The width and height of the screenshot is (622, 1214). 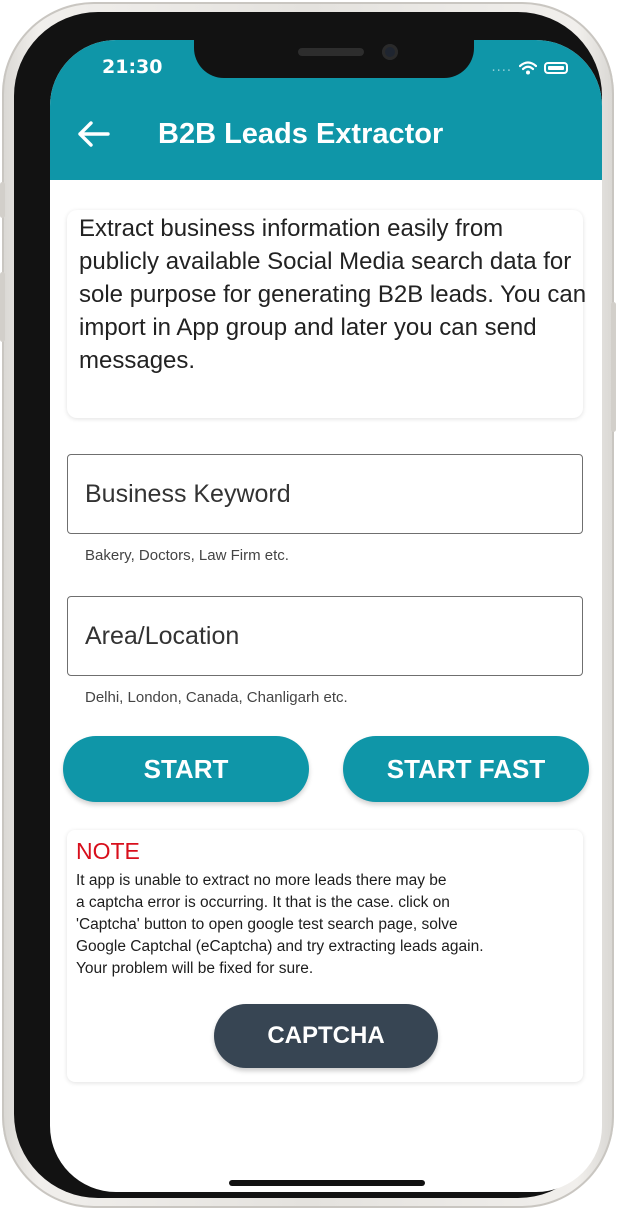 I want to click on captcha-button: CAPTCHA, so click(x=326, y=1036).